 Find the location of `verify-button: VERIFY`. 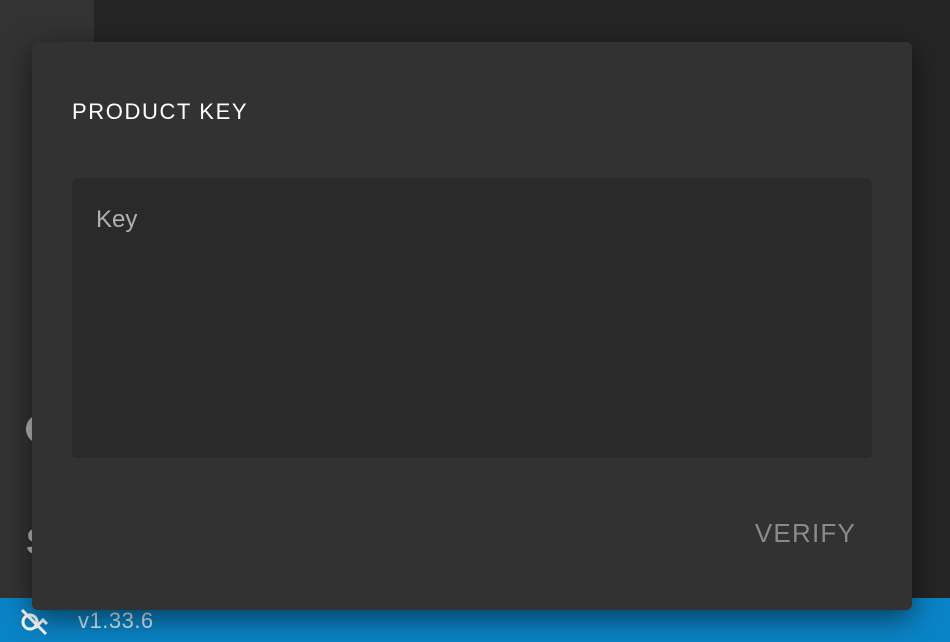

verify-button: VERIFY is located at coordinates (805, 533).